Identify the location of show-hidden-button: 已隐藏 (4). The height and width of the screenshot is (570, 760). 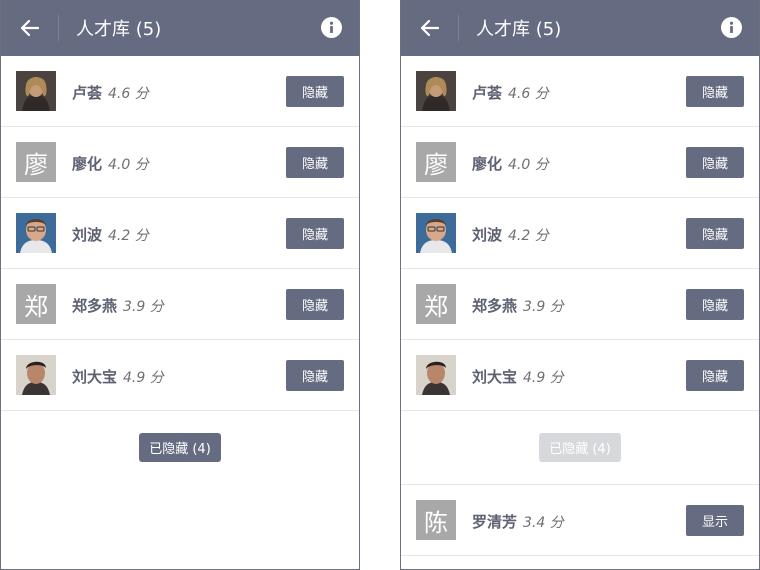
(180, 447).